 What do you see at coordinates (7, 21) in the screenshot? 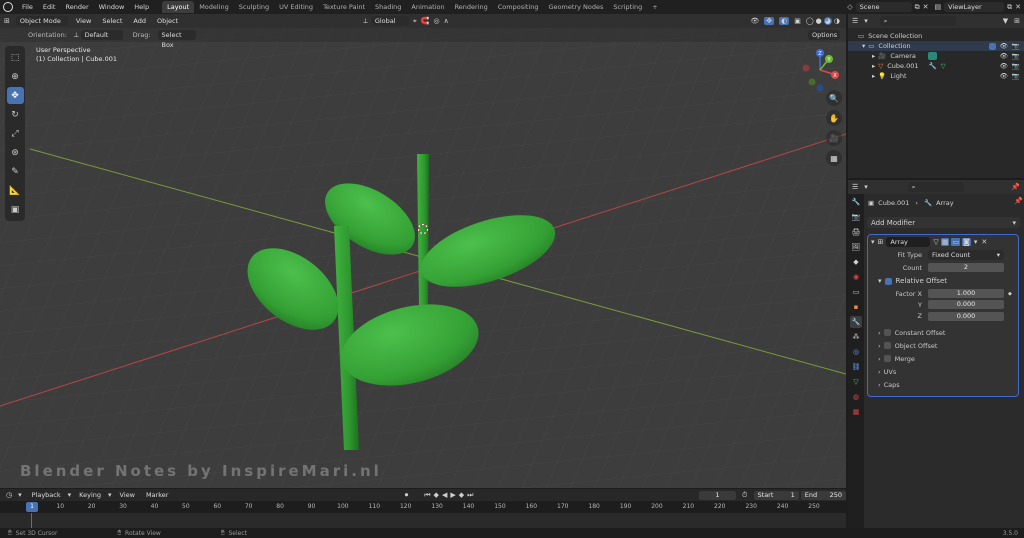
I see `editor-type-icon: ⊞` at bounding box center [7, 21].